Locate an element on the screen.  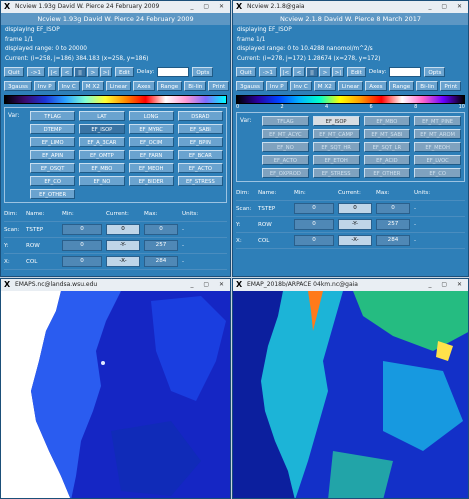
var-button: EF_SQT_LR is located at coordinates (387, 147).